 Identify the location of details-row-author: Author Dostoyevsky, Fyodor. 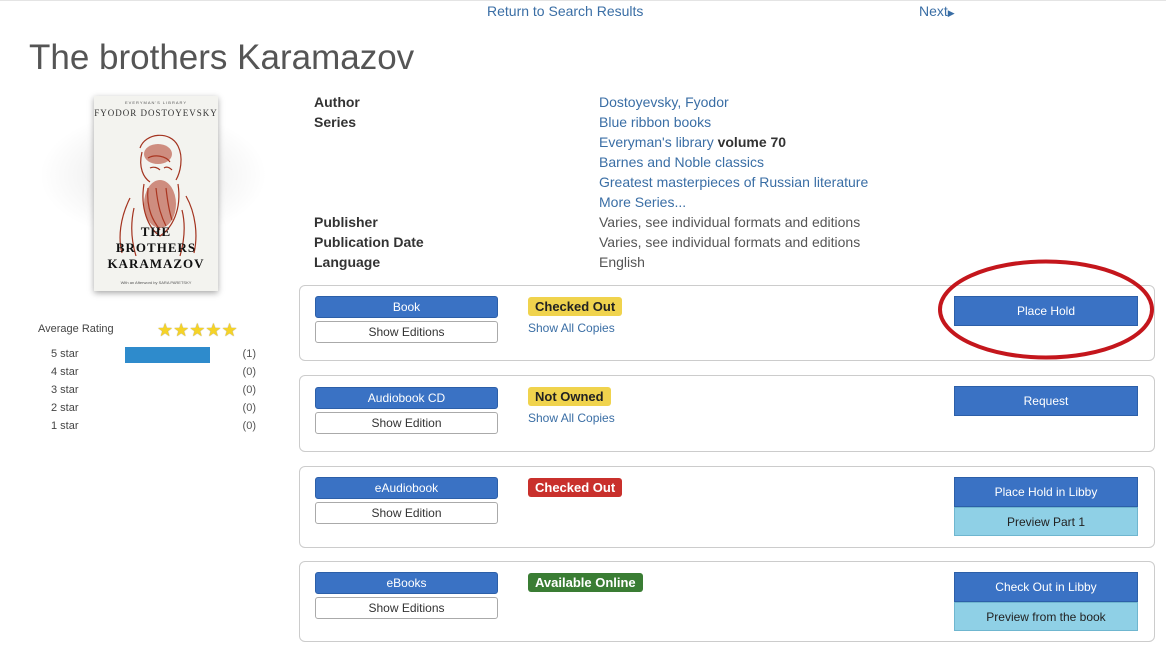
(624, 102).